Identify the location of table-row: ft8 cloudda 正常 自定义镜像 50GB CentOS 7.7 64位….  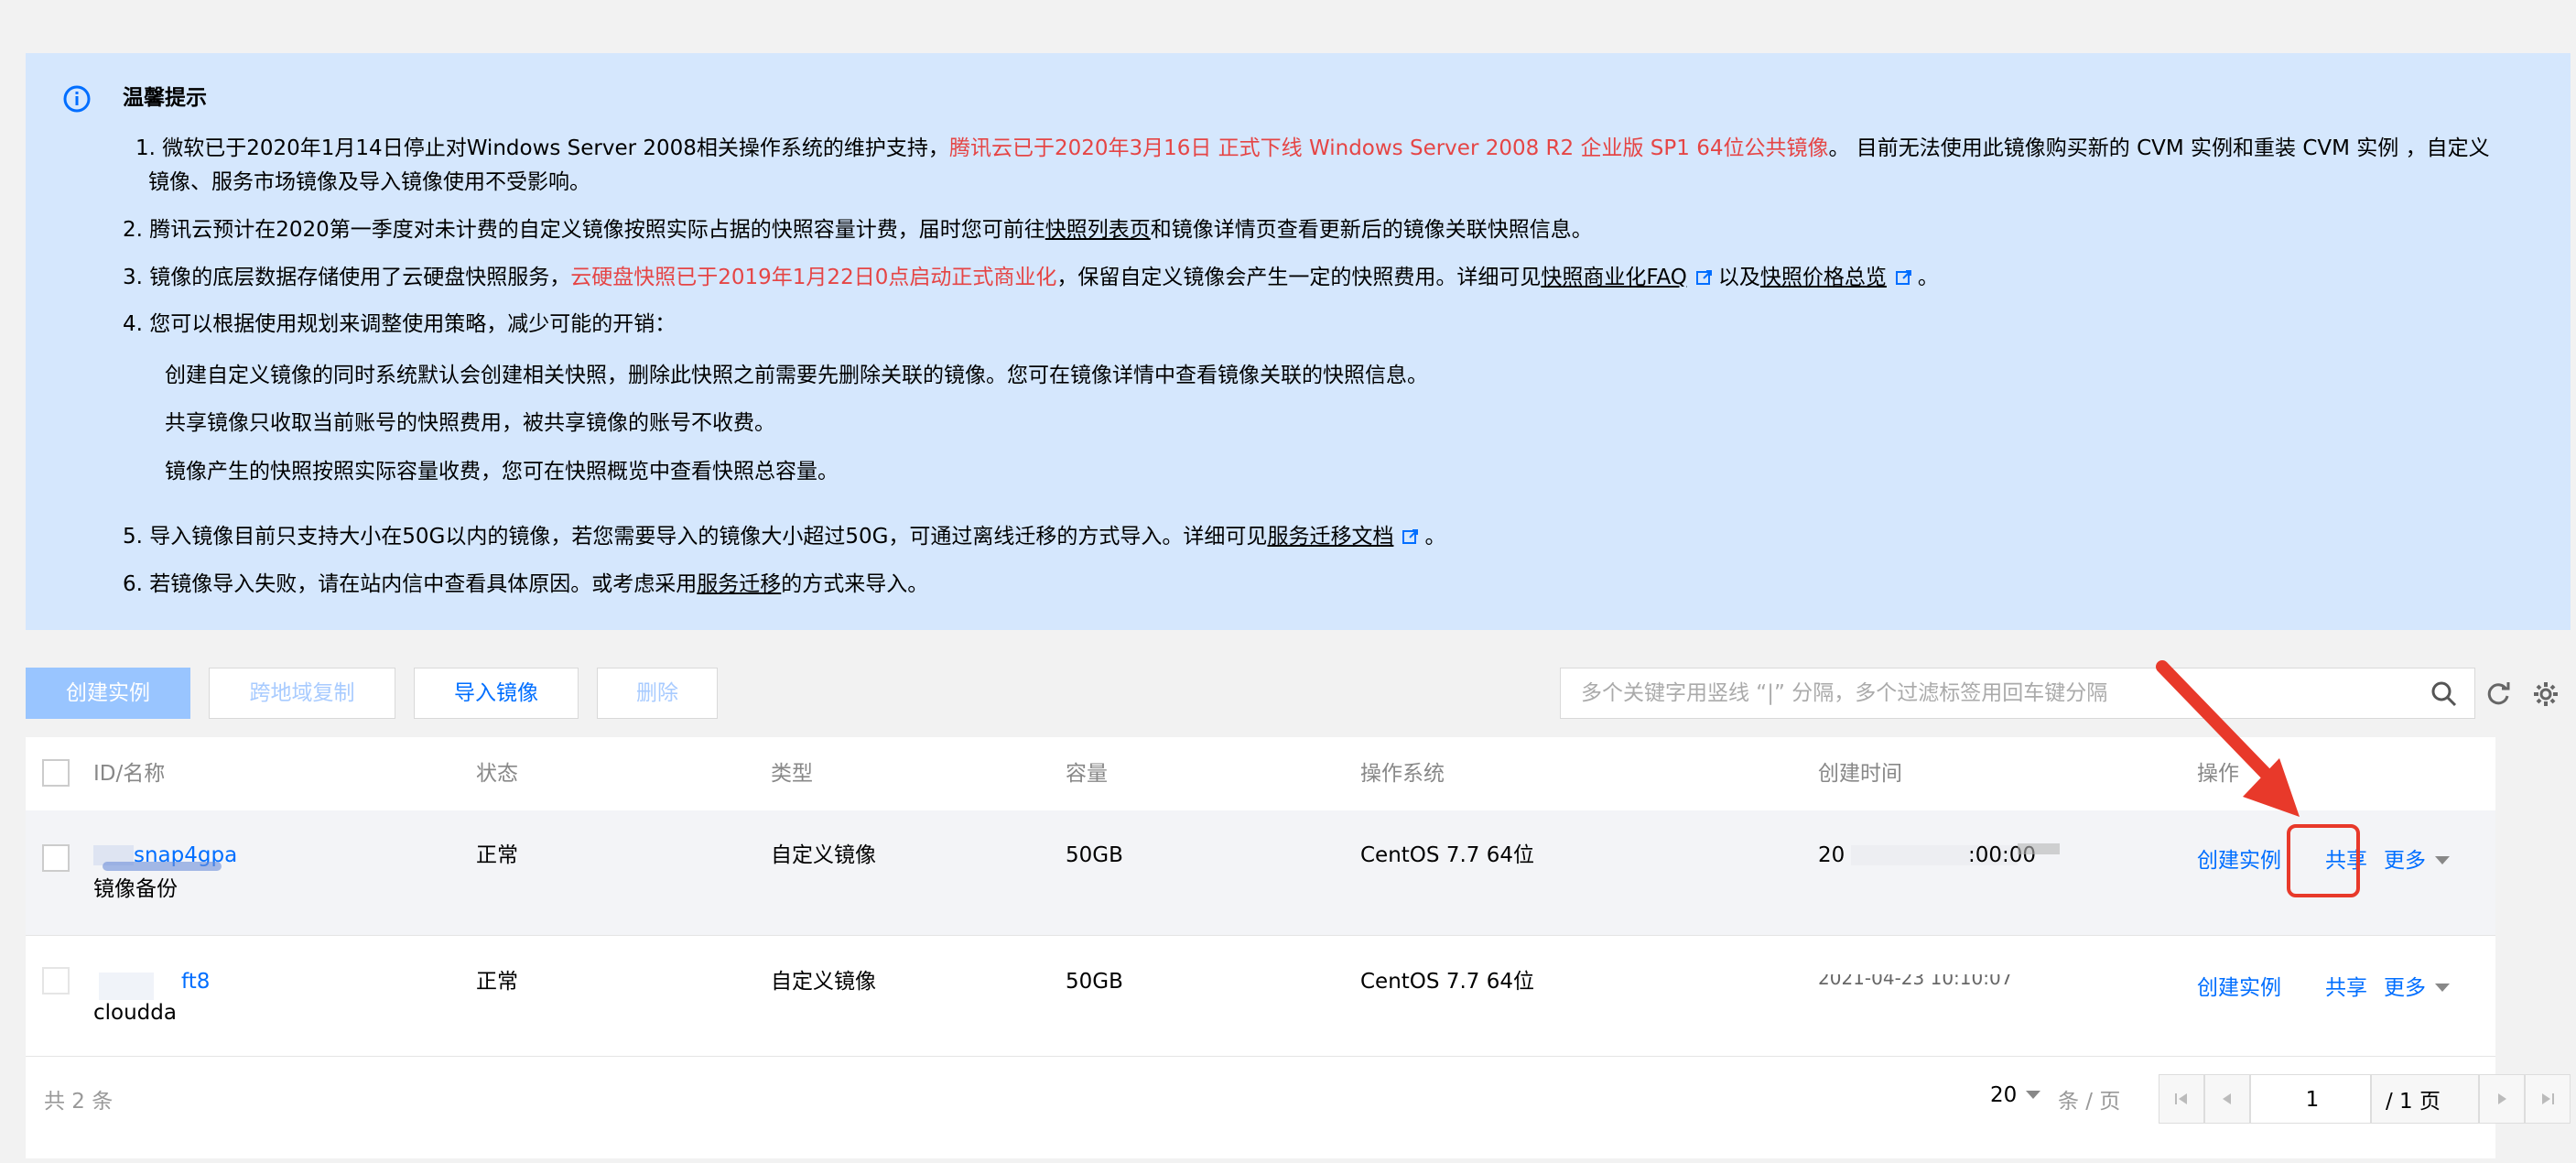
(1261, 996).